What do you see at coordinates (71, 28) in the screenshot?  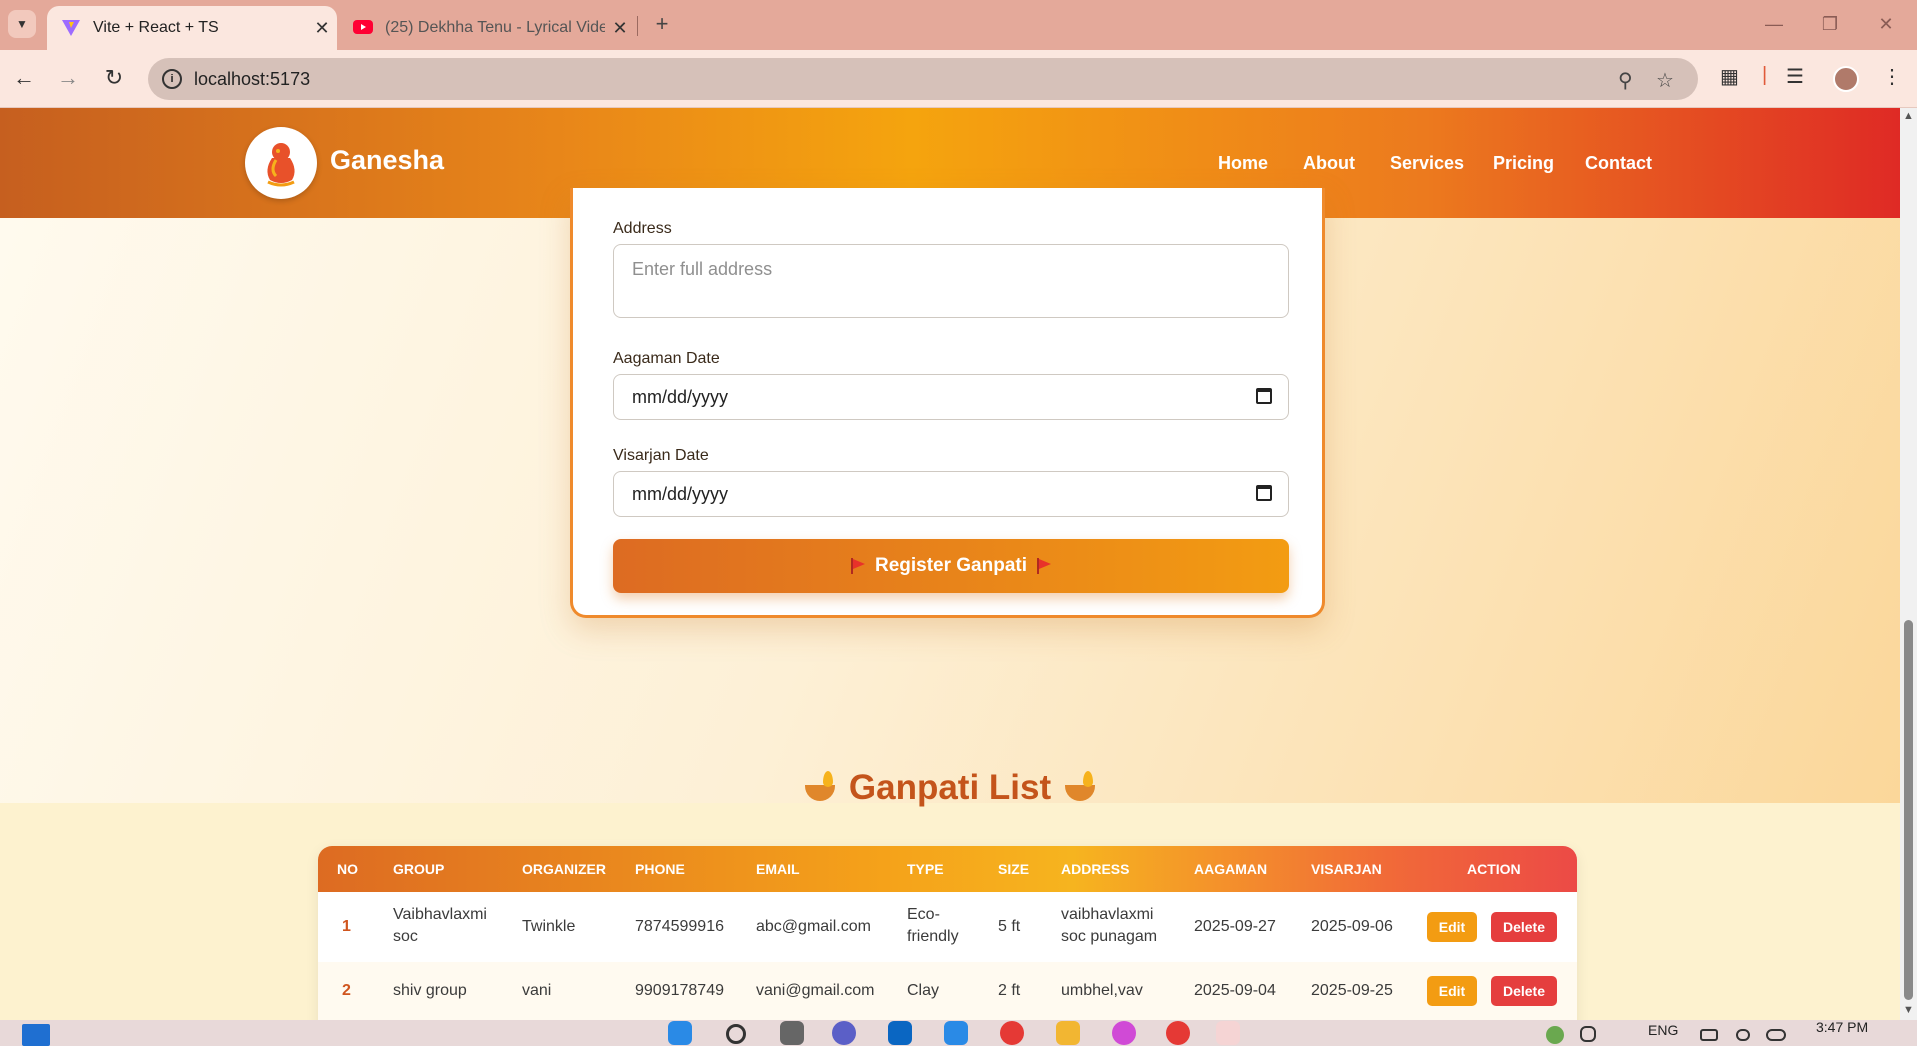 I see `vite-icon` at bounding box center [71, 28].